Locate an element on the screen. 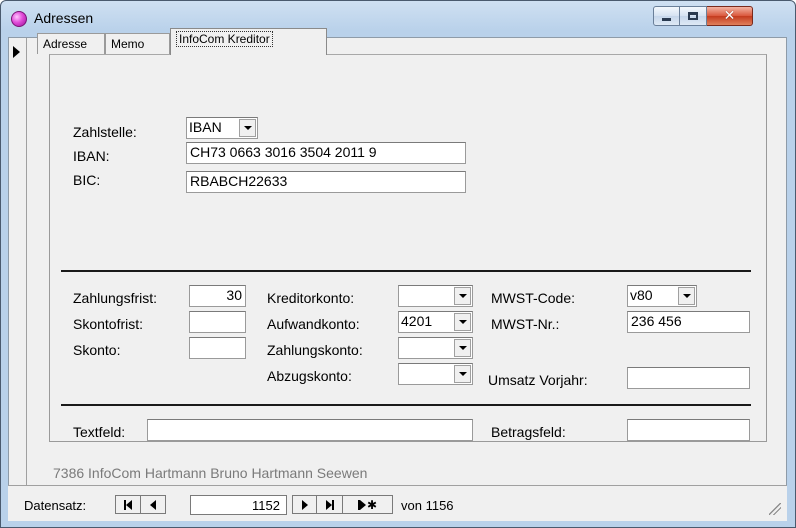 This screenshot has height=528, width=796. mwst-code-combo: v80 is located at coordinates (662, 296).